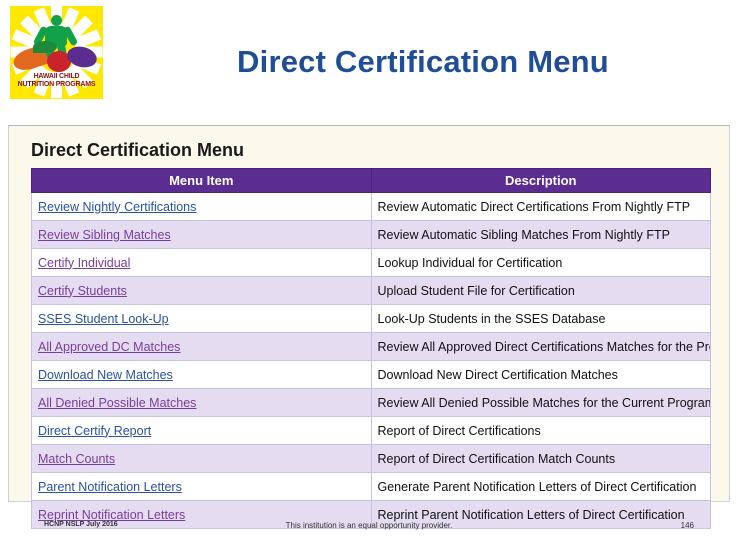  What do you see at coordinates (56, 55) in the screenshot?
I see `logo: HAWAII CHILD NUTRITION PROGRAMS` at bounding box center [56, 55].